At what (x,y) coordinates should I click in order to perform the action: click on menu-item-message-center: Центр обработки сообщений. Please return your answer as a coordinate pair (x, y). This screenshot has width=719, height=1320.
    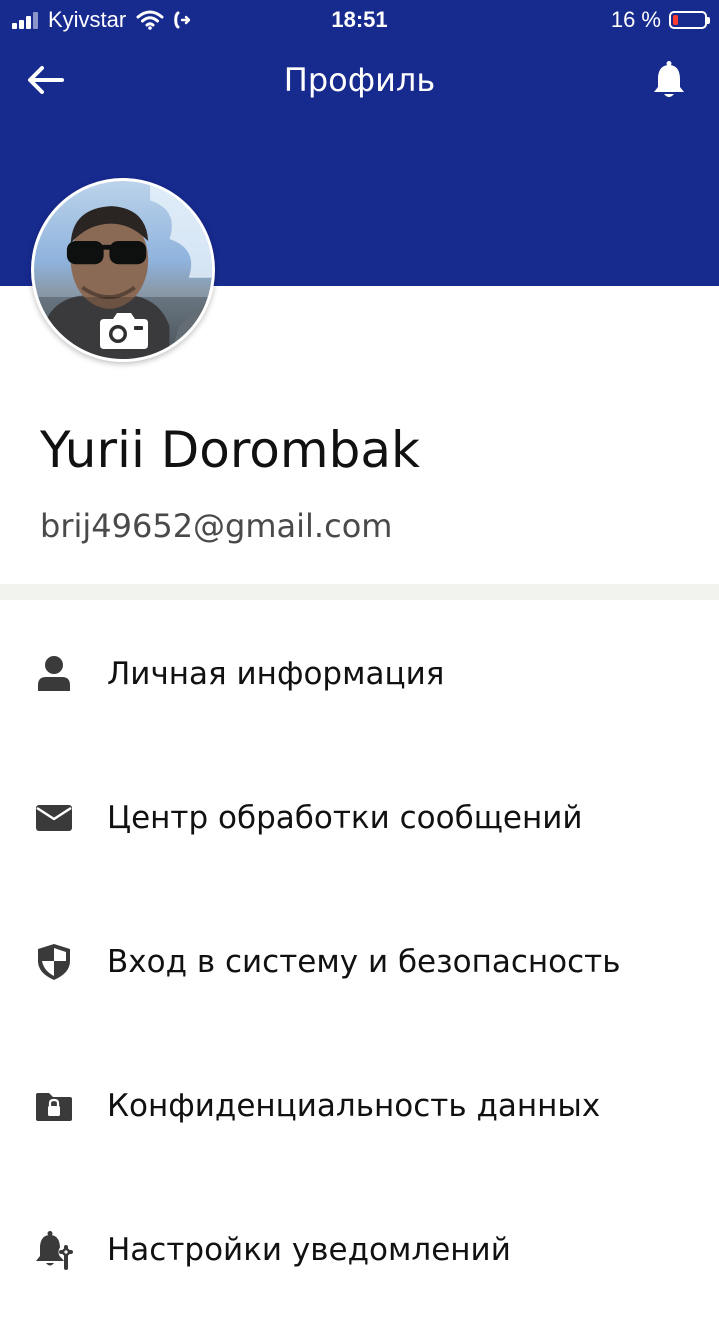
    Looking at the image, I should click on (359, 816).